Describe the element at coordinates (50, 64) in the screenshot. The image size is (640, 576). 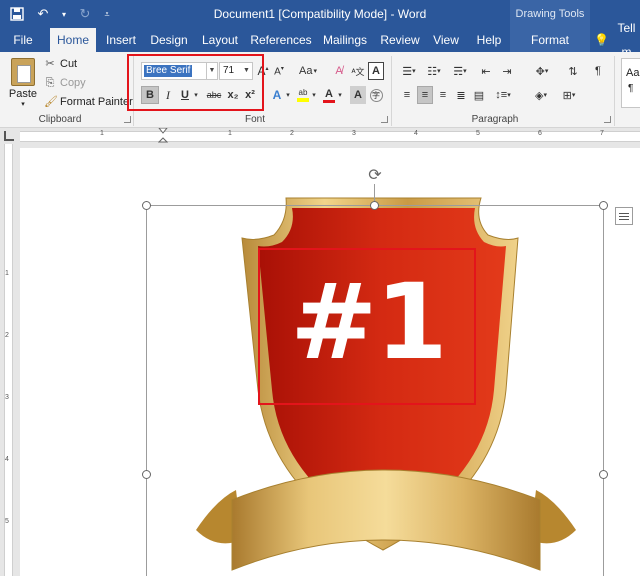
I see `scissors-icon: ✂` at that location.